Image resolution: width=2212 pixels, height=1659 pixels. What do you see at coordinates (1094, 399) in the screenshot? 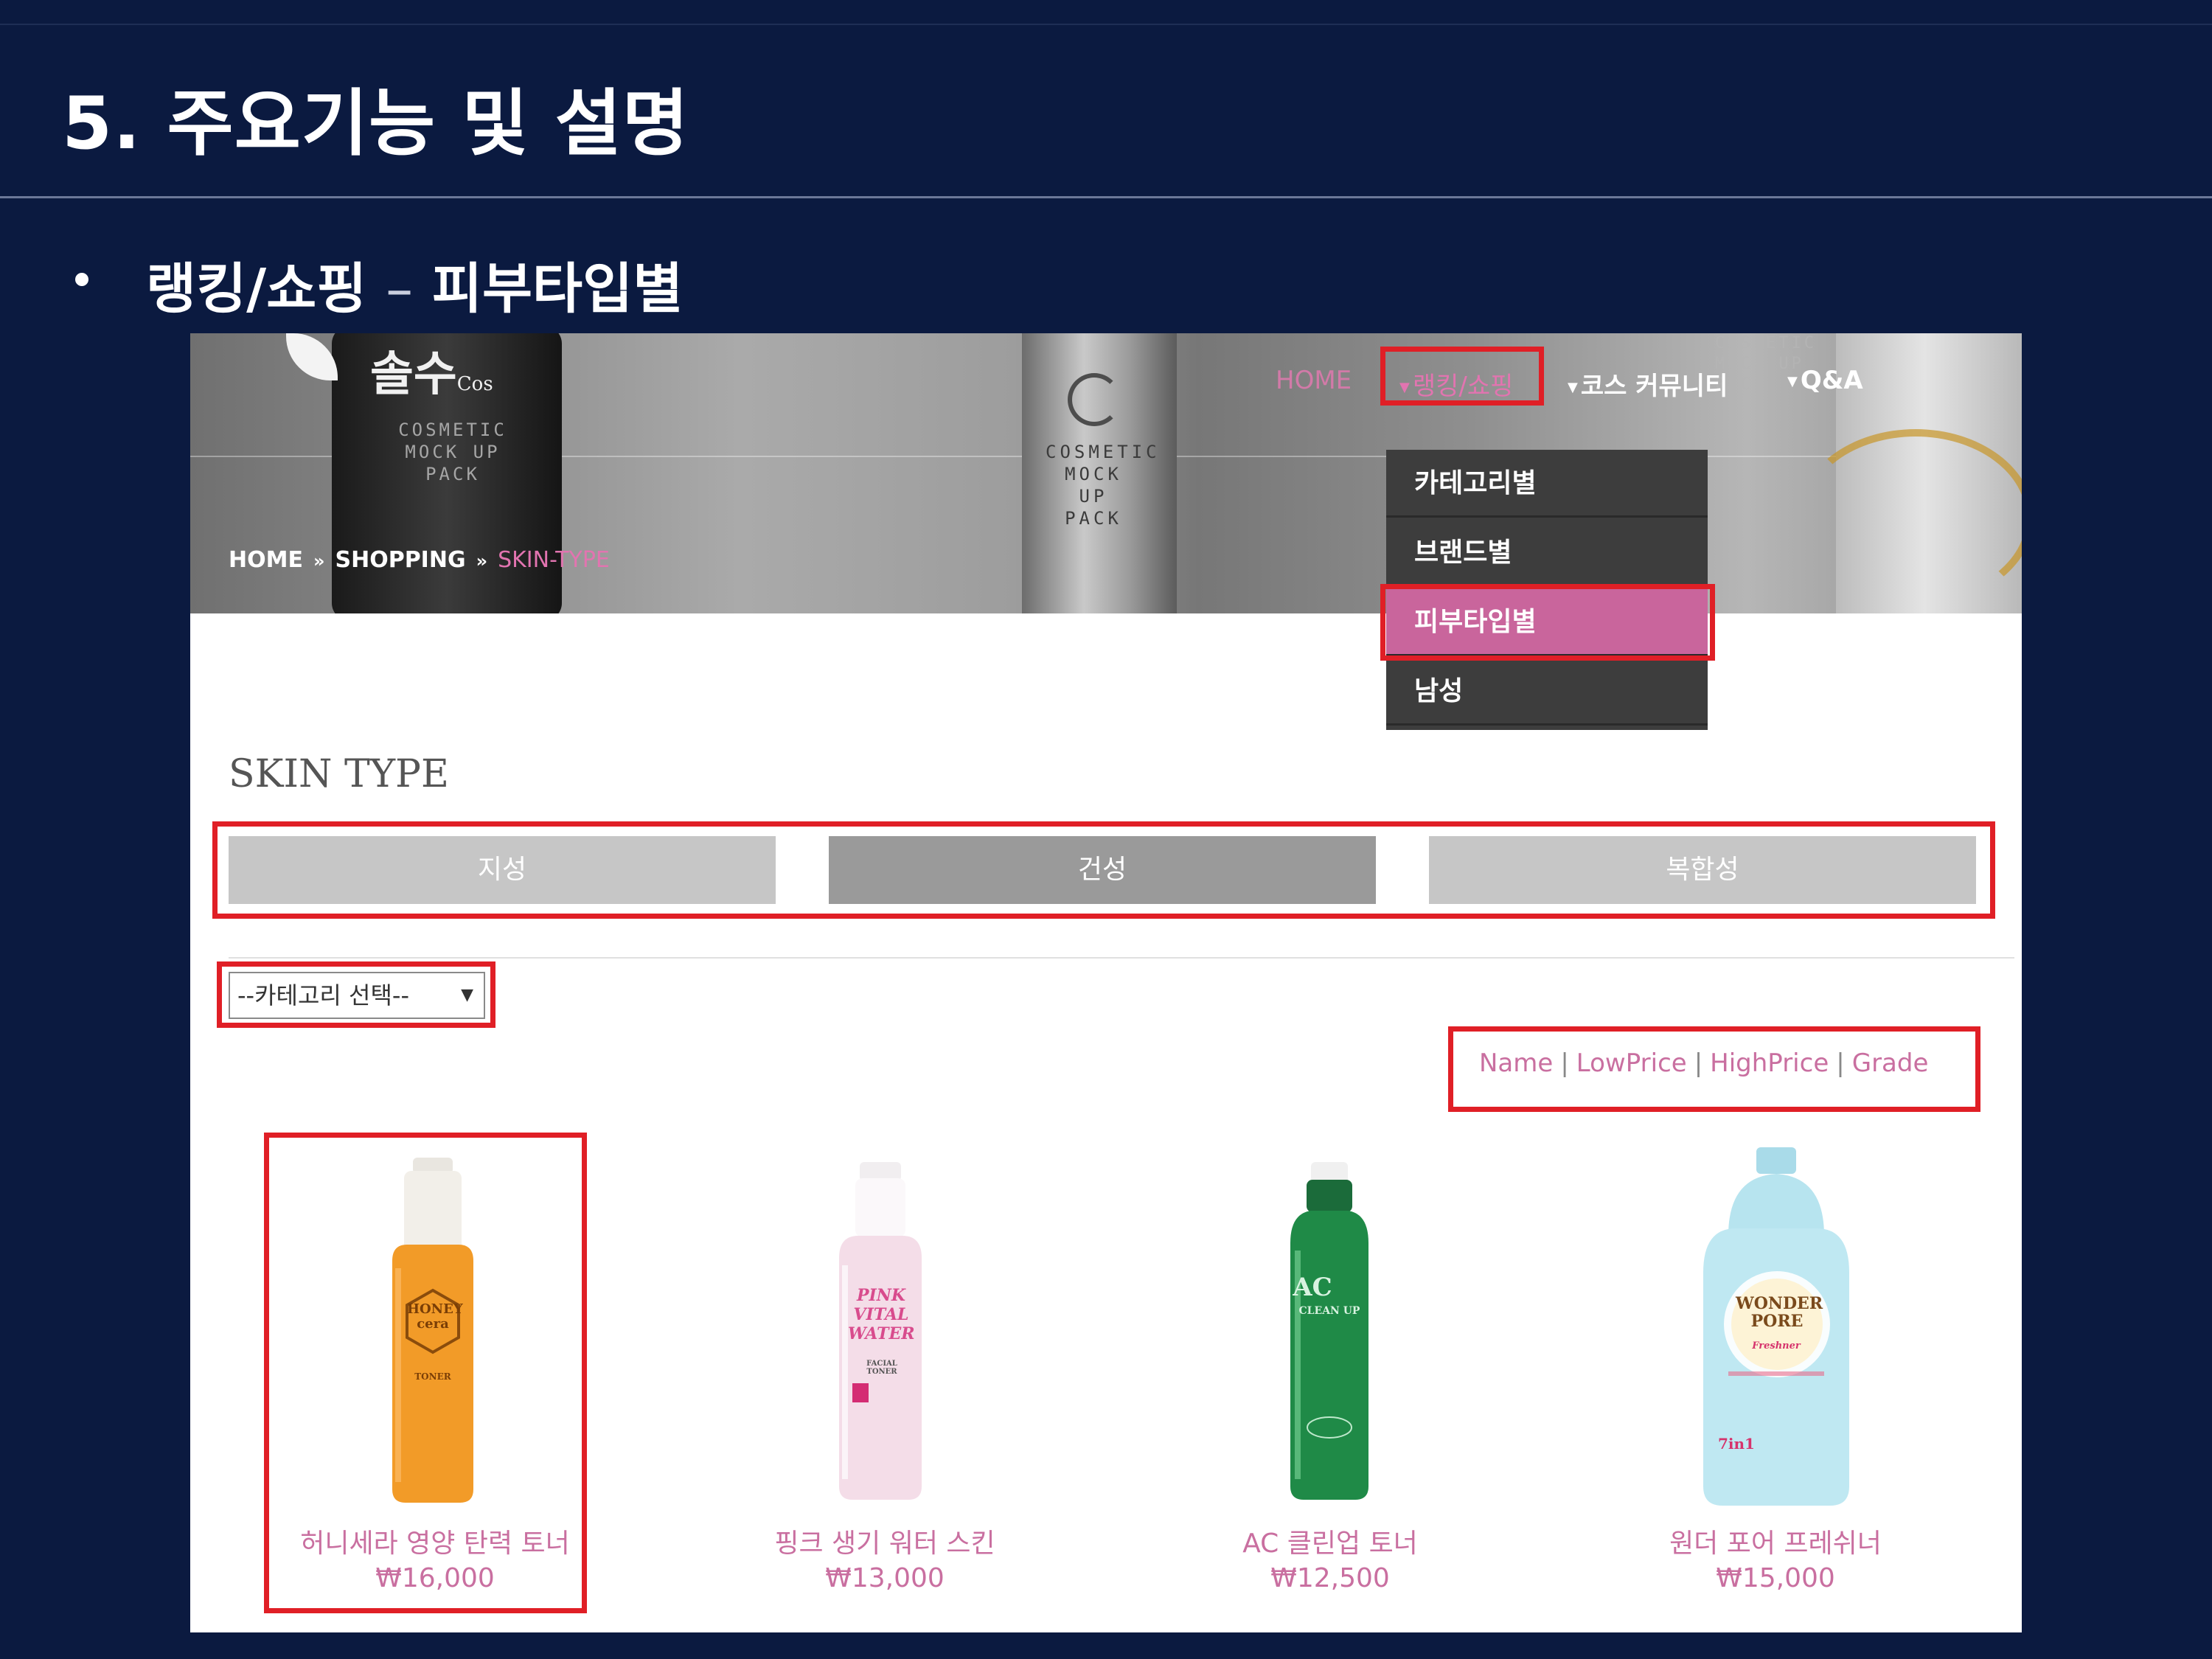
I see `c-logo-icon` at bounding box center [1094, 399].